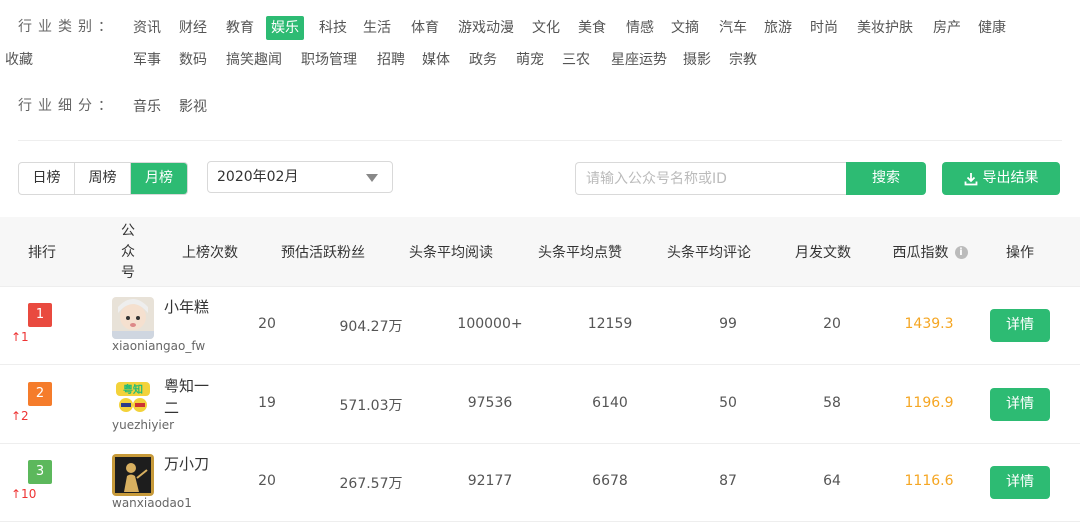 The width and height of the screenshot is (1080, 526). I want to click on cell-fans: 267.57万, so click(371, 484).